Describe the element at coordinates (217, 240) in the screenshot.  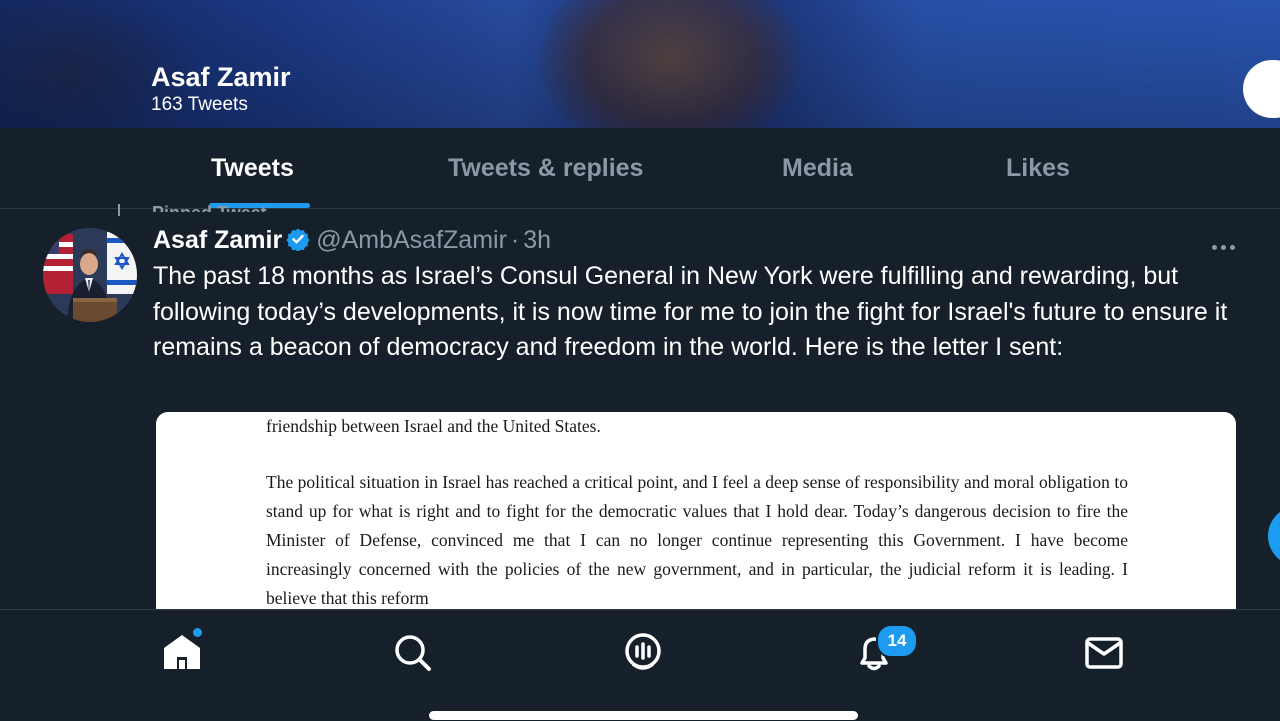
I see `tweet-author-name: Asaf Zamir` at that location.